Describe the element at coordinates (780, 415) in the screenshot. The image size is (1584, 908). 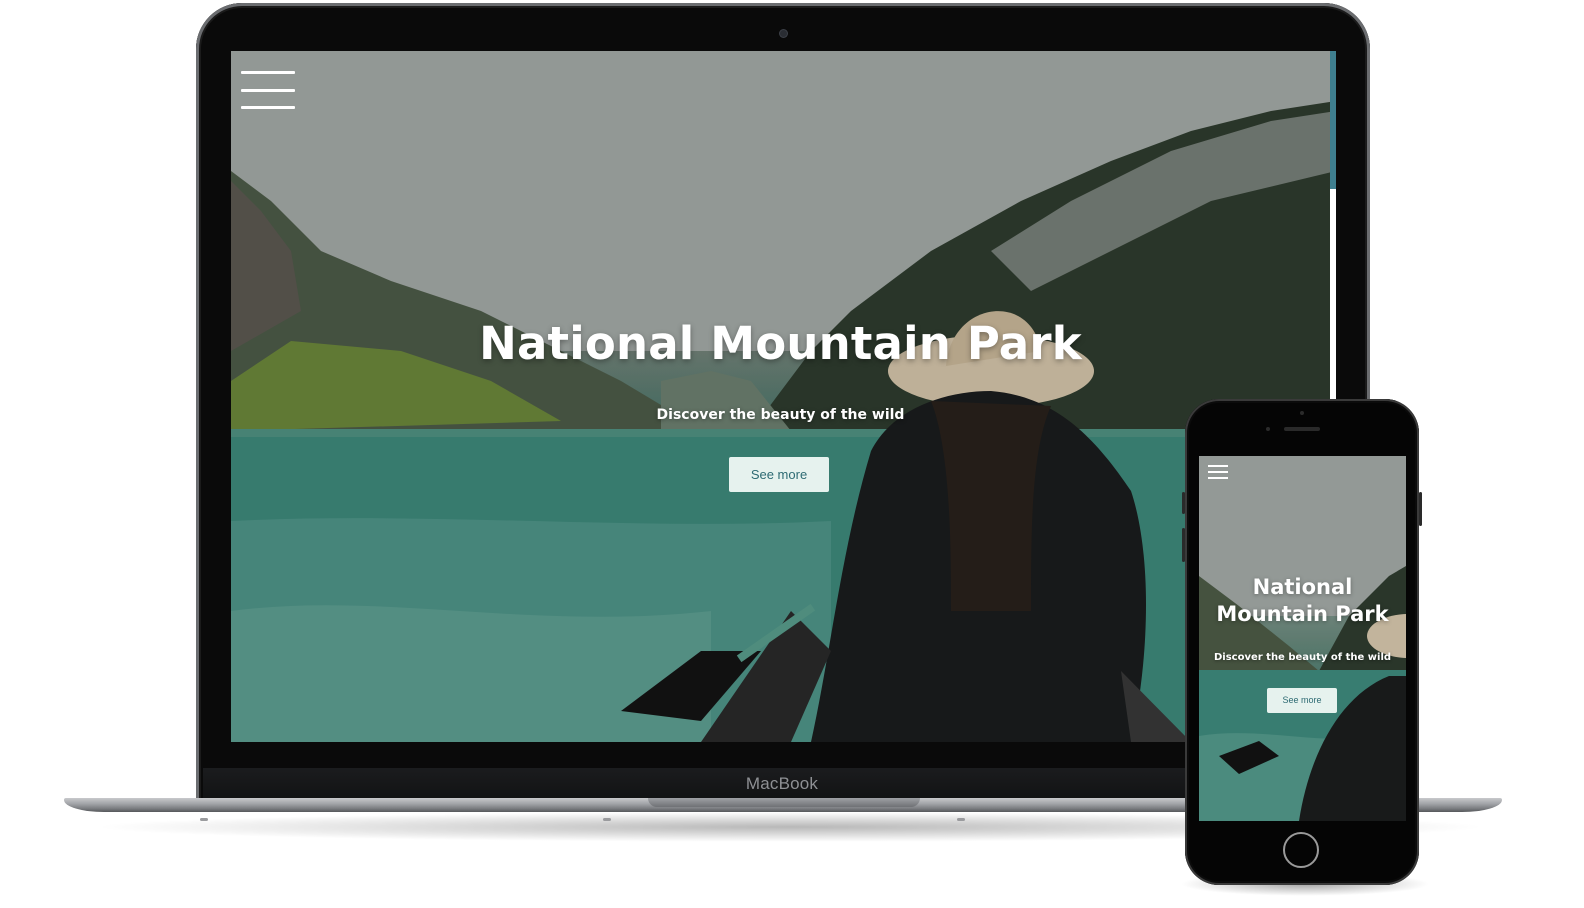
I see `hero-subtitle: Discover the beauty of the wild` at that location.